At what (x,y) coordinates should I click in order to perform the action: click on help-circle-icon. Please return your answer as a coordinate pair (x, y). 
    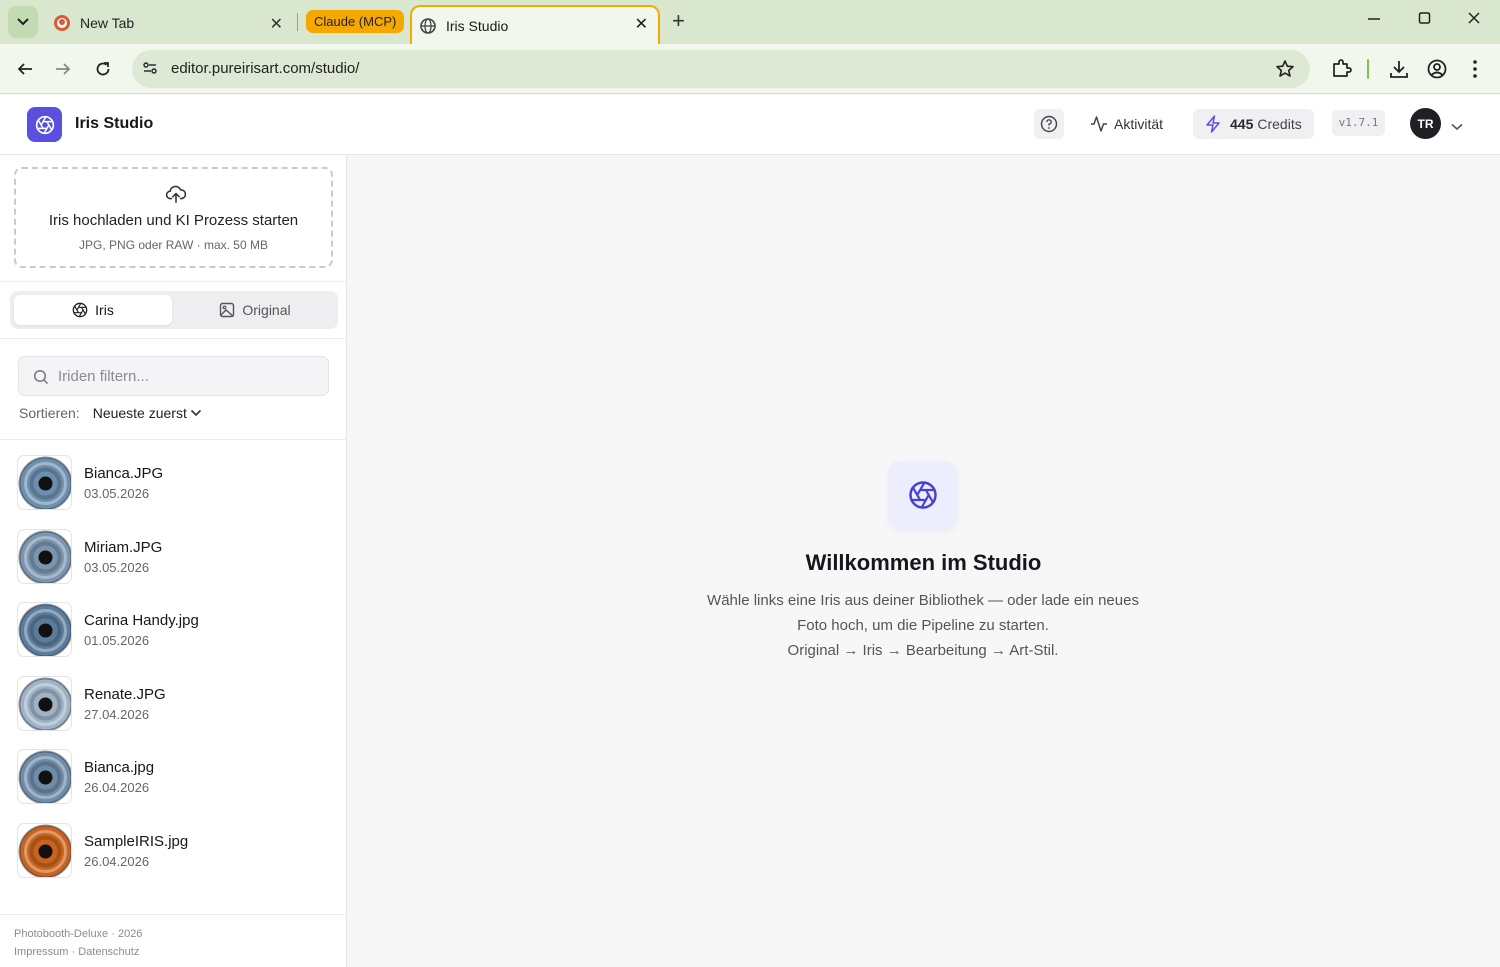
    Looking at the image, I should click on (1049, 124).